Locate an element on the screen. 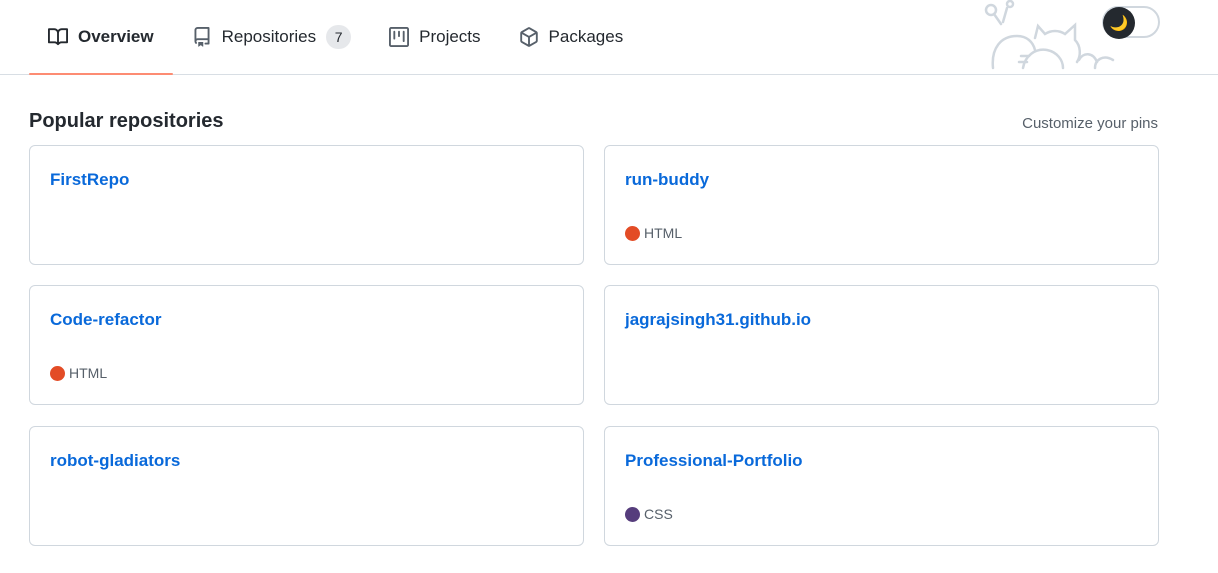 Image resolution: width=1218 pixels, height=573 pixels. repo-link: Code-refactor is located at coordinates (105, 320).